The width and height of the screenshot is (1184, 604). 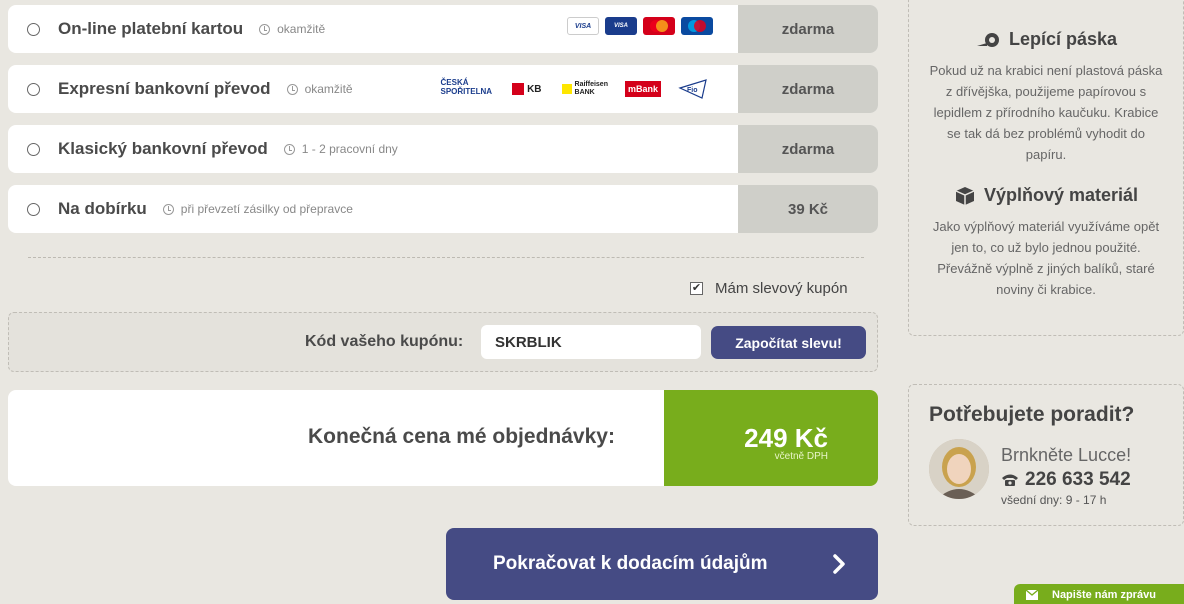 I want to click on coupon-toggle: ✔ Mám slevový kupón, so click(x=769, y=288).